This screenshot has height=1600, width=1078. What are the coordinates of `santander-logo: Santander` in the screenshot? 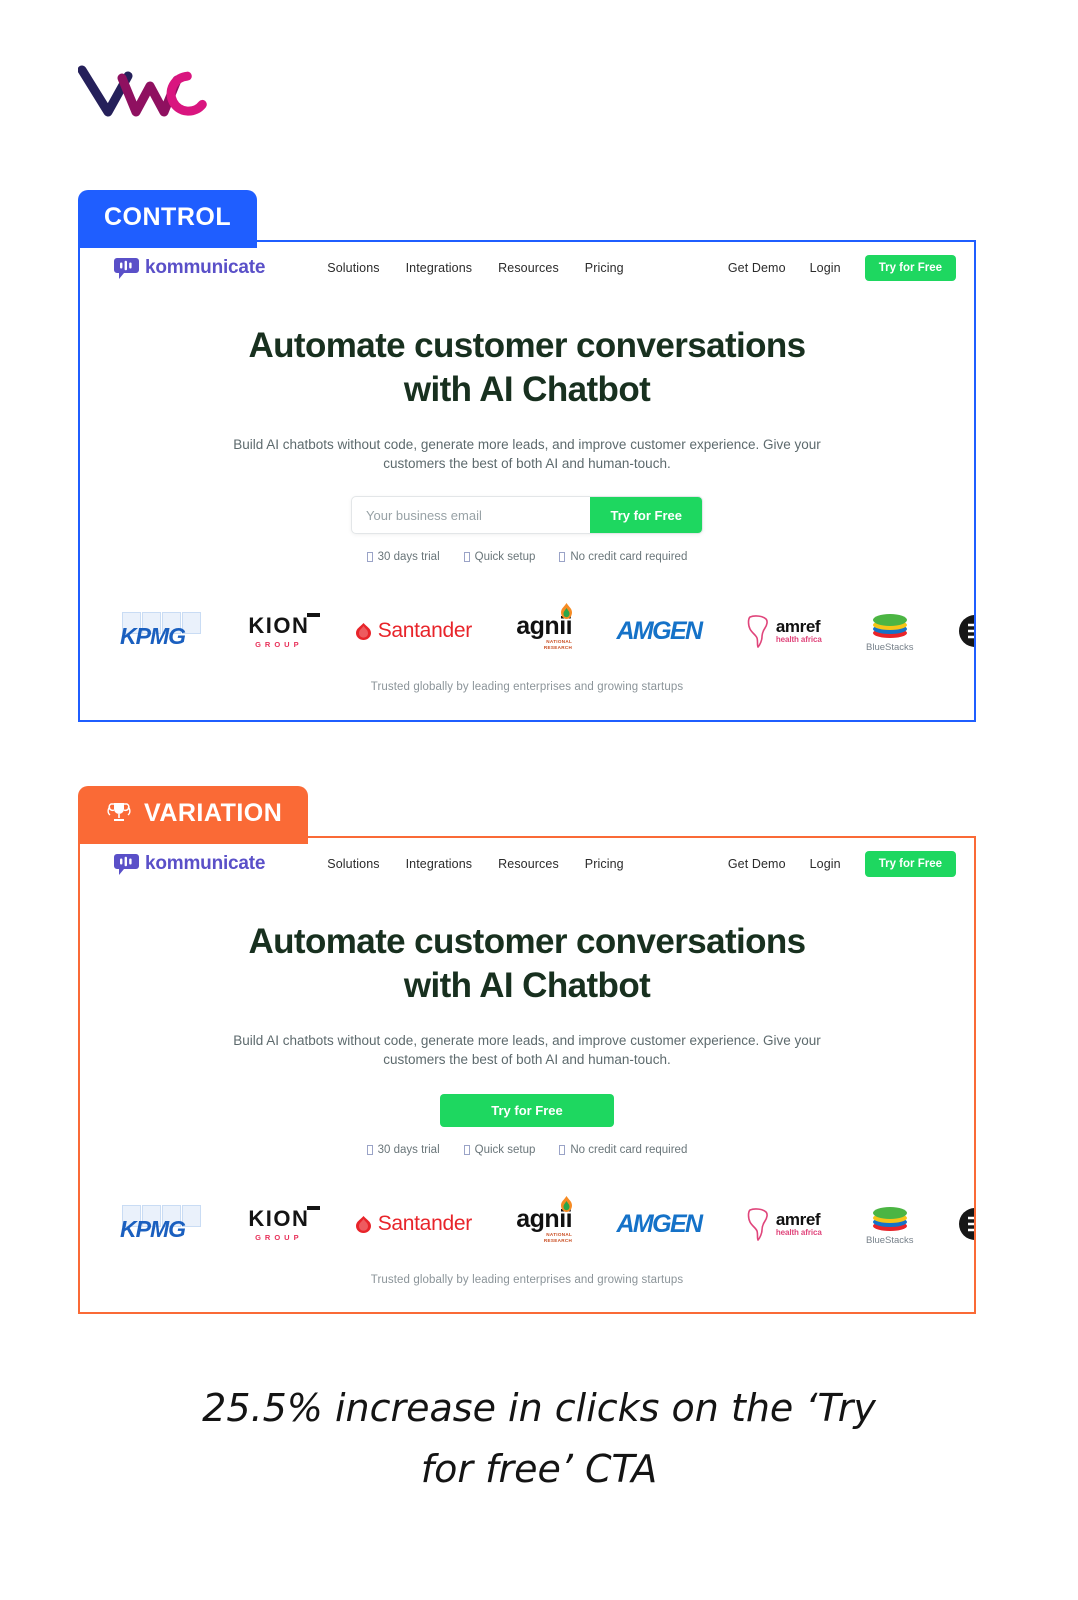 It's located at (413, 1224).